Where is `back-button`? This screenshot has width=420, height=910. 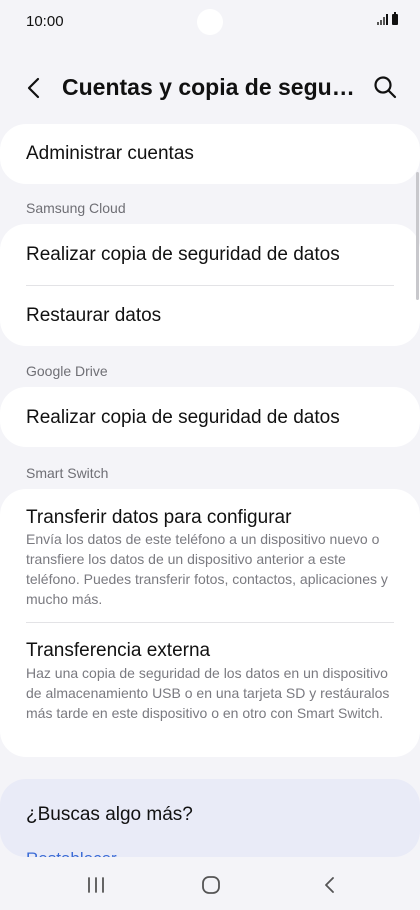 back-button is located at coordinates (34, 88).